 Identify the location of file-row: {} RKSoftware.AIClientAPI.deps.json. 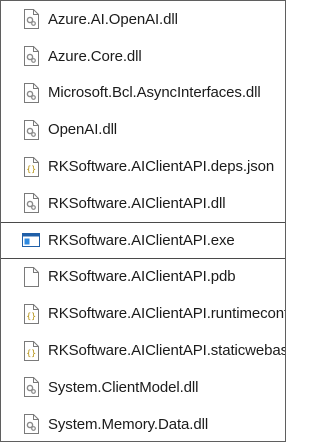
(143, 166).